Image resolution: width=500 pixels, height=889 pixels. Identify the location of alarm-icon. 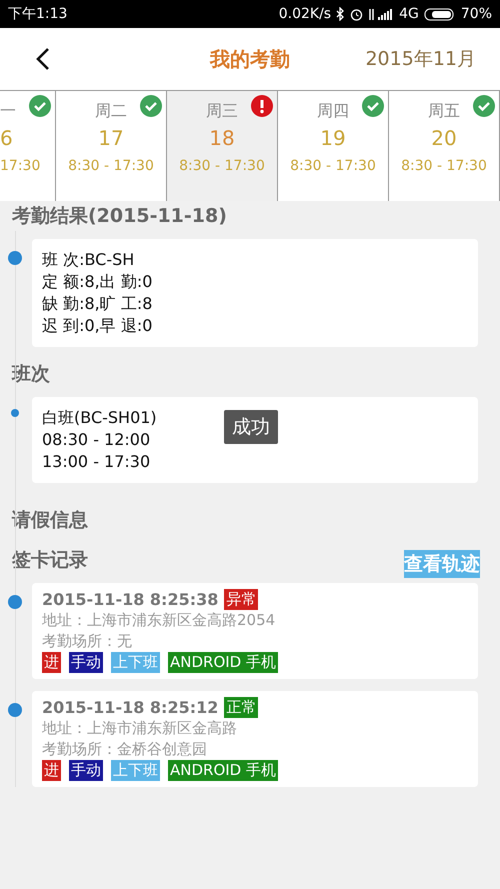
(357, 14).